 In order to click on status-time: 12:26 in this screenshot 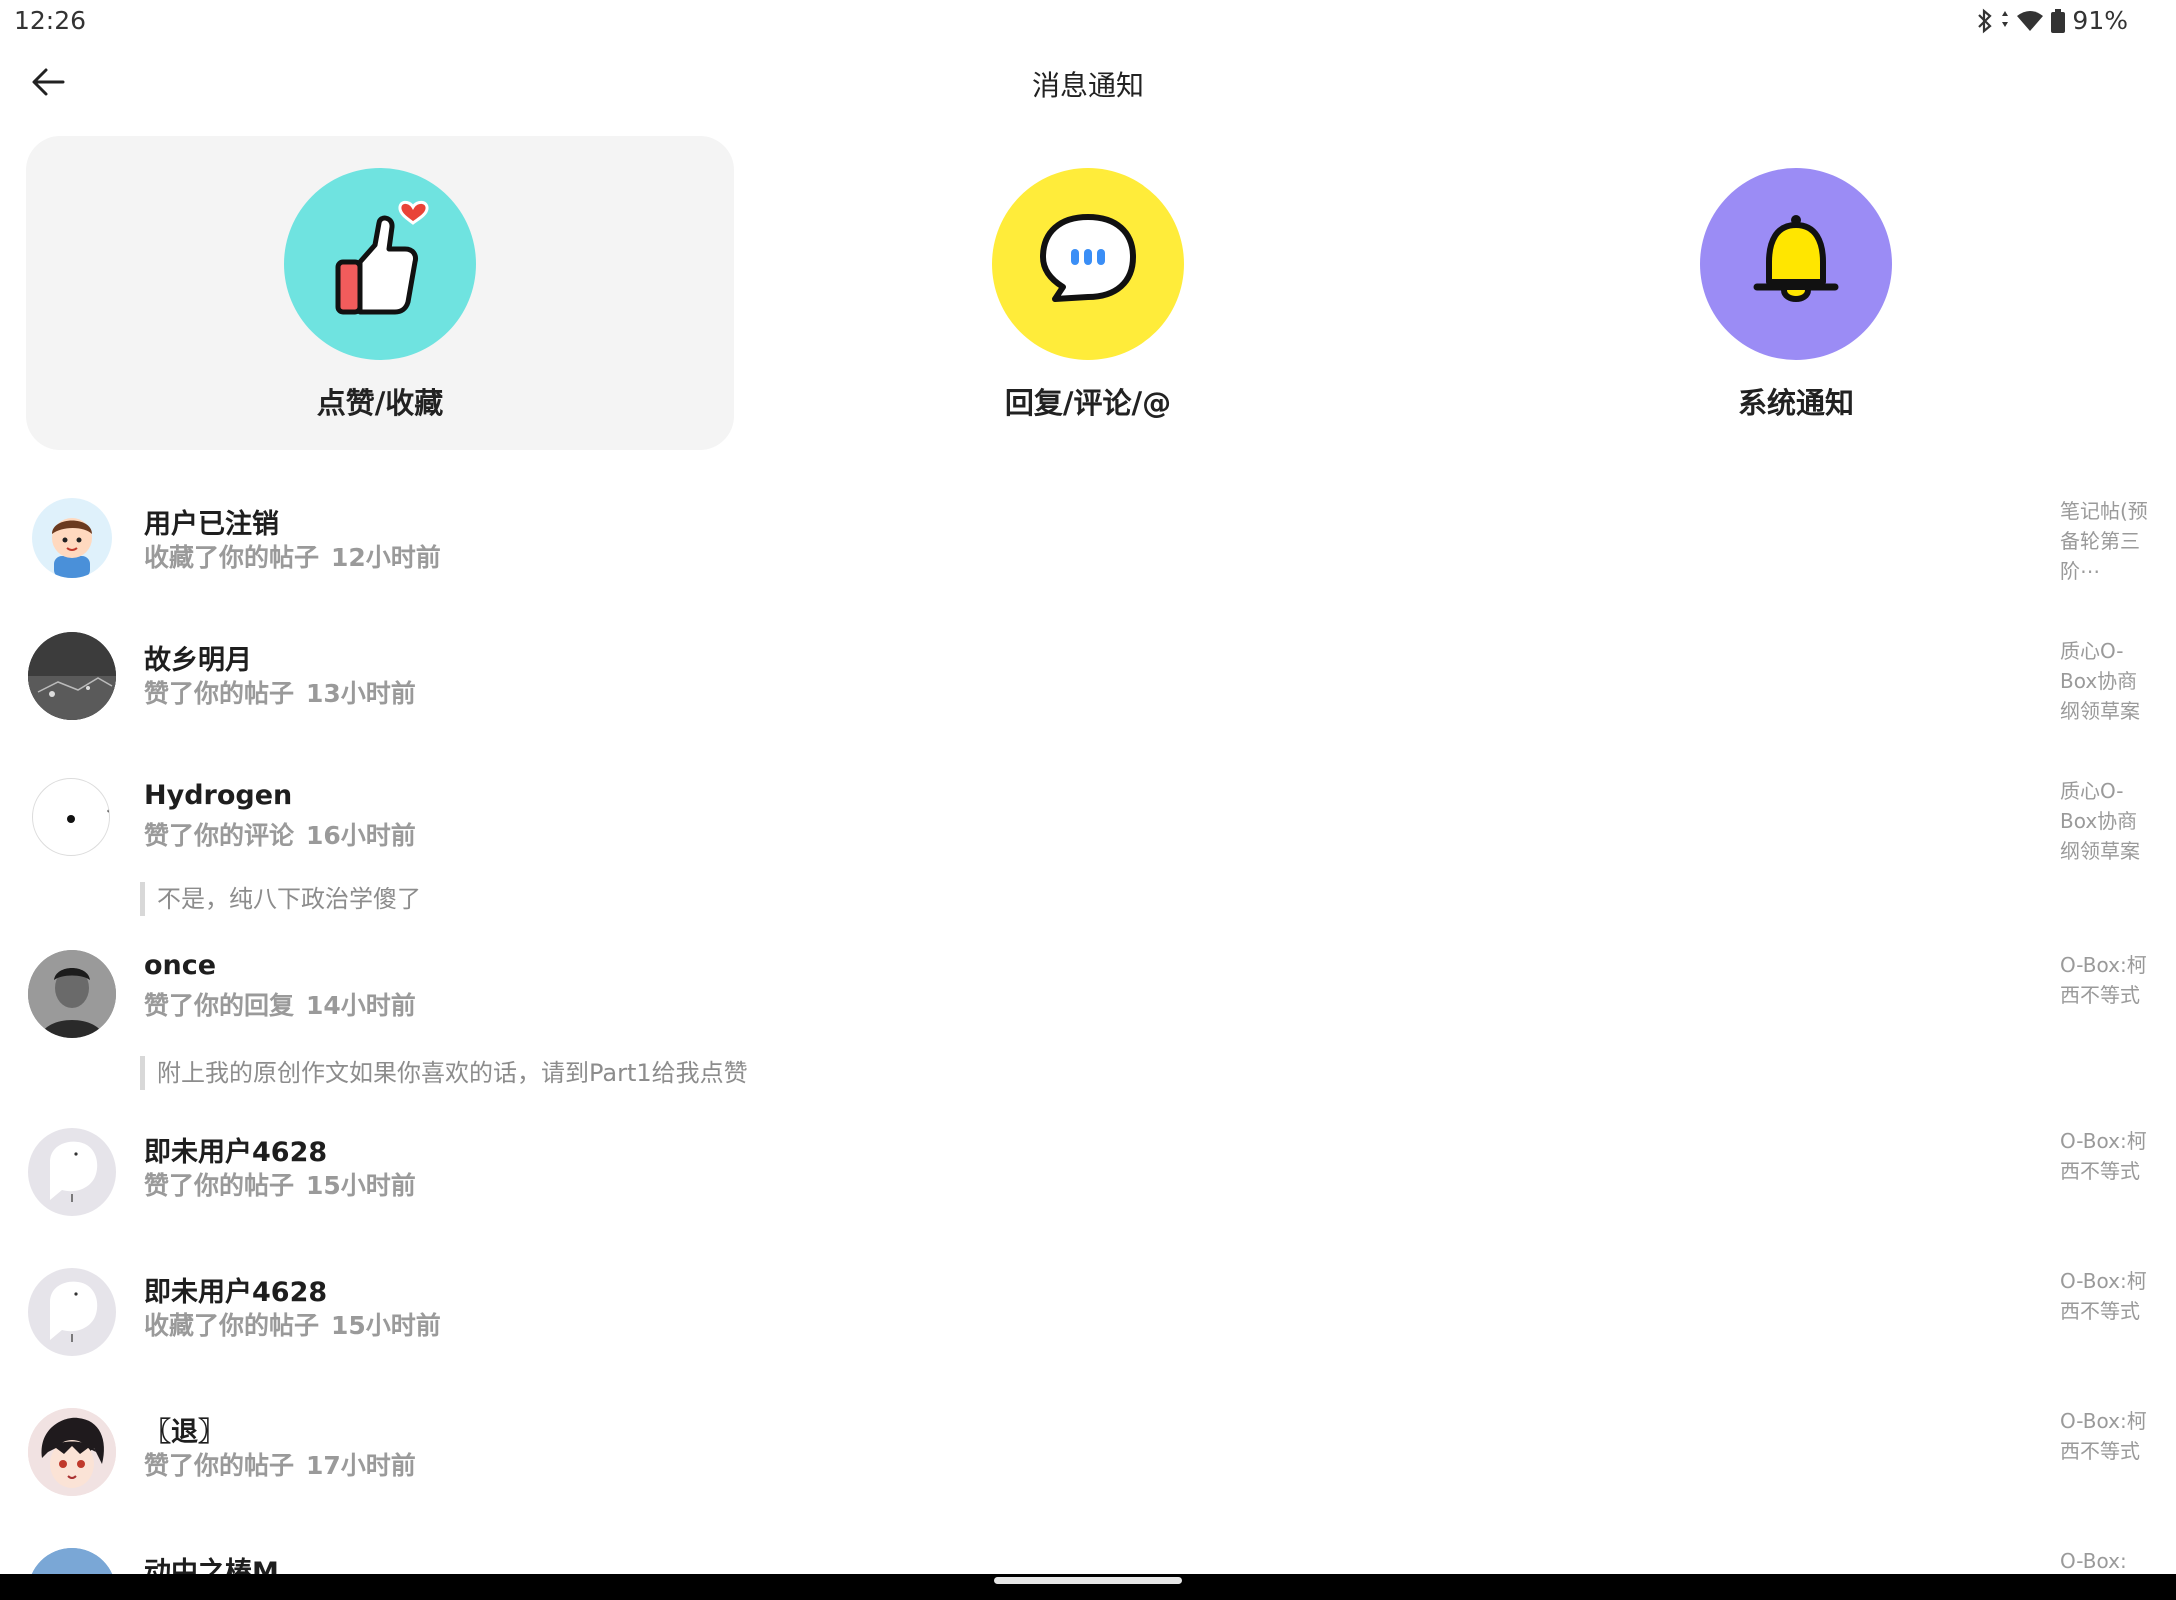, I will do `click(50, 20)`.